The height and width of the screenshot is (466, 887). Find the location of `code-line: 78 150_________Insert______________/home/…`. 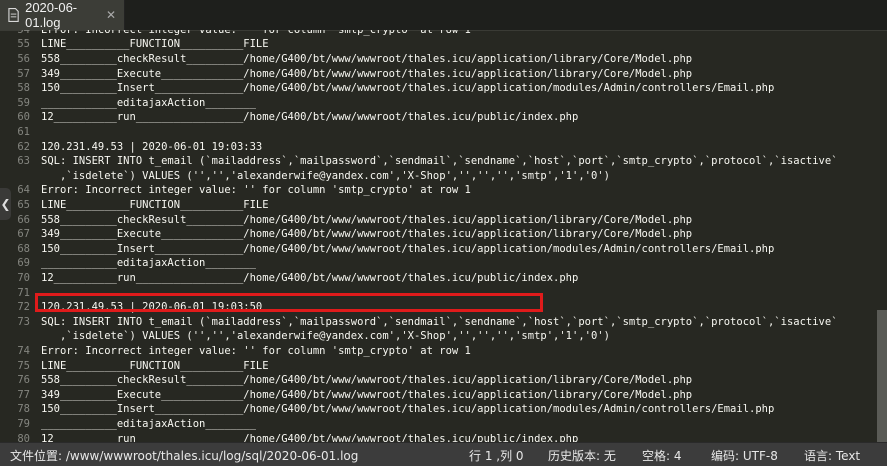

code-line: 78 150_________Insert______________/home/… is located at coordinates (443, 409).